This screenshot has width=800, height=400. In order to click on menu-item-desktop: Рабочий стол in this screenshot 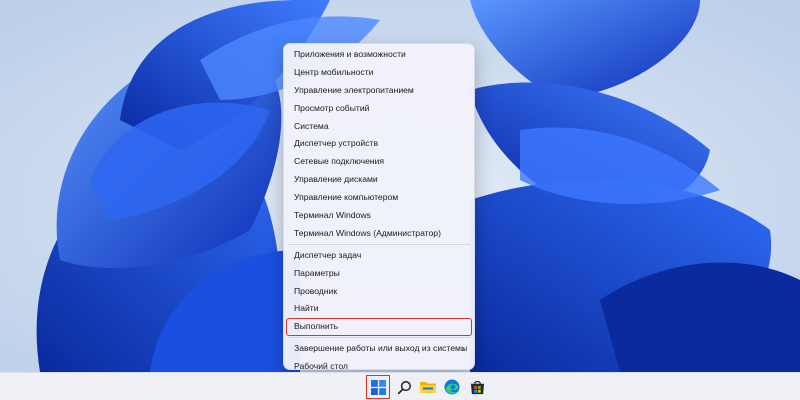, I will do `click(379, 365)`.